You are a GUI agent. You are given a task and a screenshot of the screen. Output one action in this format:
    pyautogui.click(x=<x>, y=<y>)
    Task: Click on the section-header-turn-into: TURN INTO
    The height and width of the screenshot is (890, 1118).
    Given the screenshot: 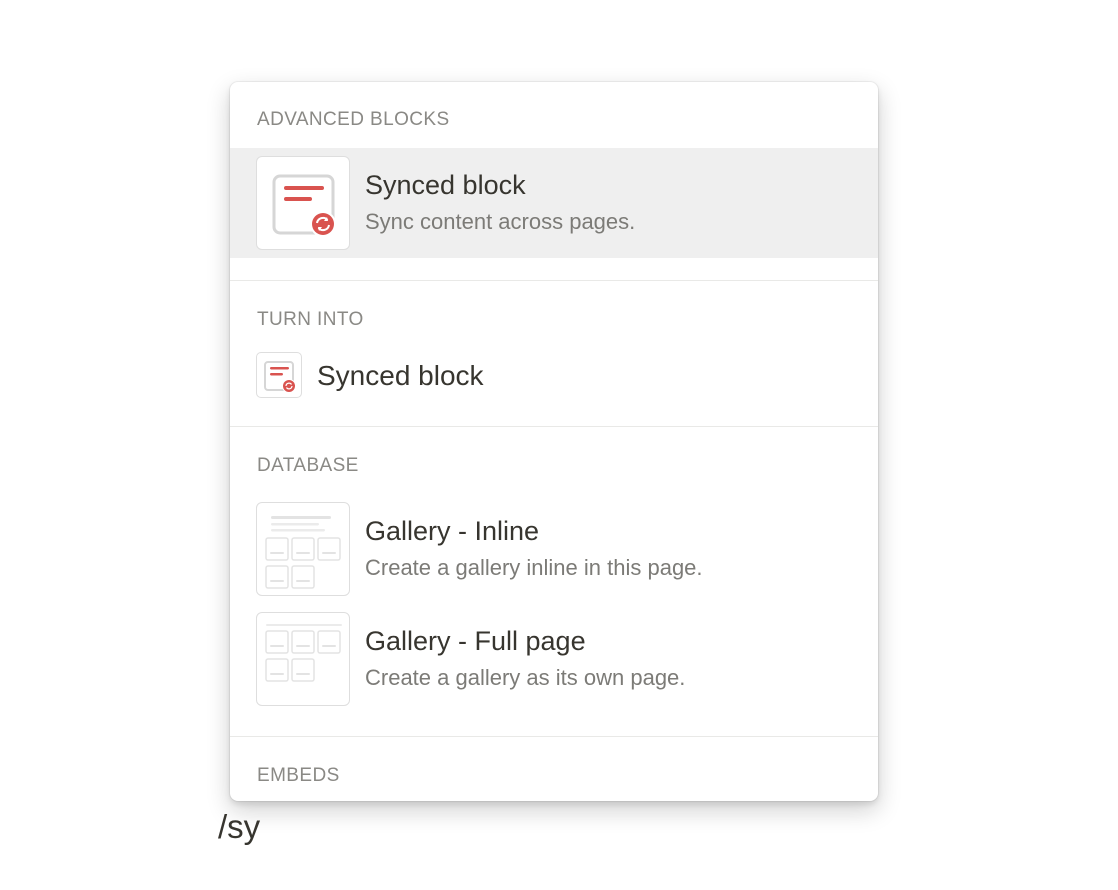 What is the action you would take?
    pyautogui.click(x=310, y=319)
    